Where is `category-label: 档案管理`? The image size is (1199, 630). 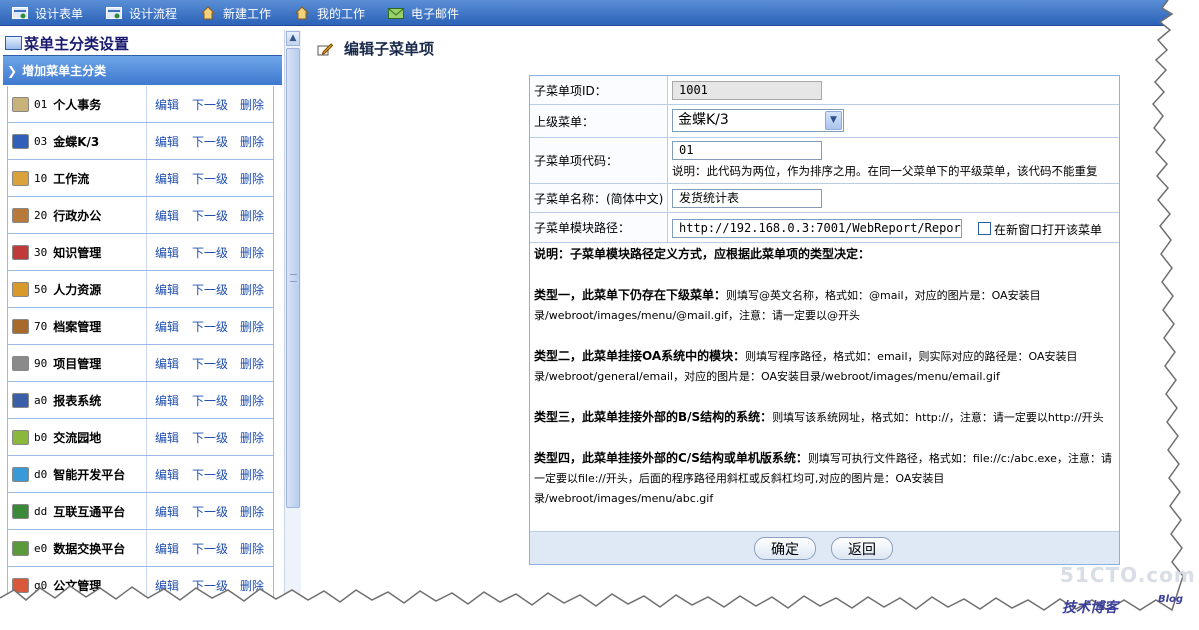 category-label: 档案管理 is located at coordinates (77, 326).